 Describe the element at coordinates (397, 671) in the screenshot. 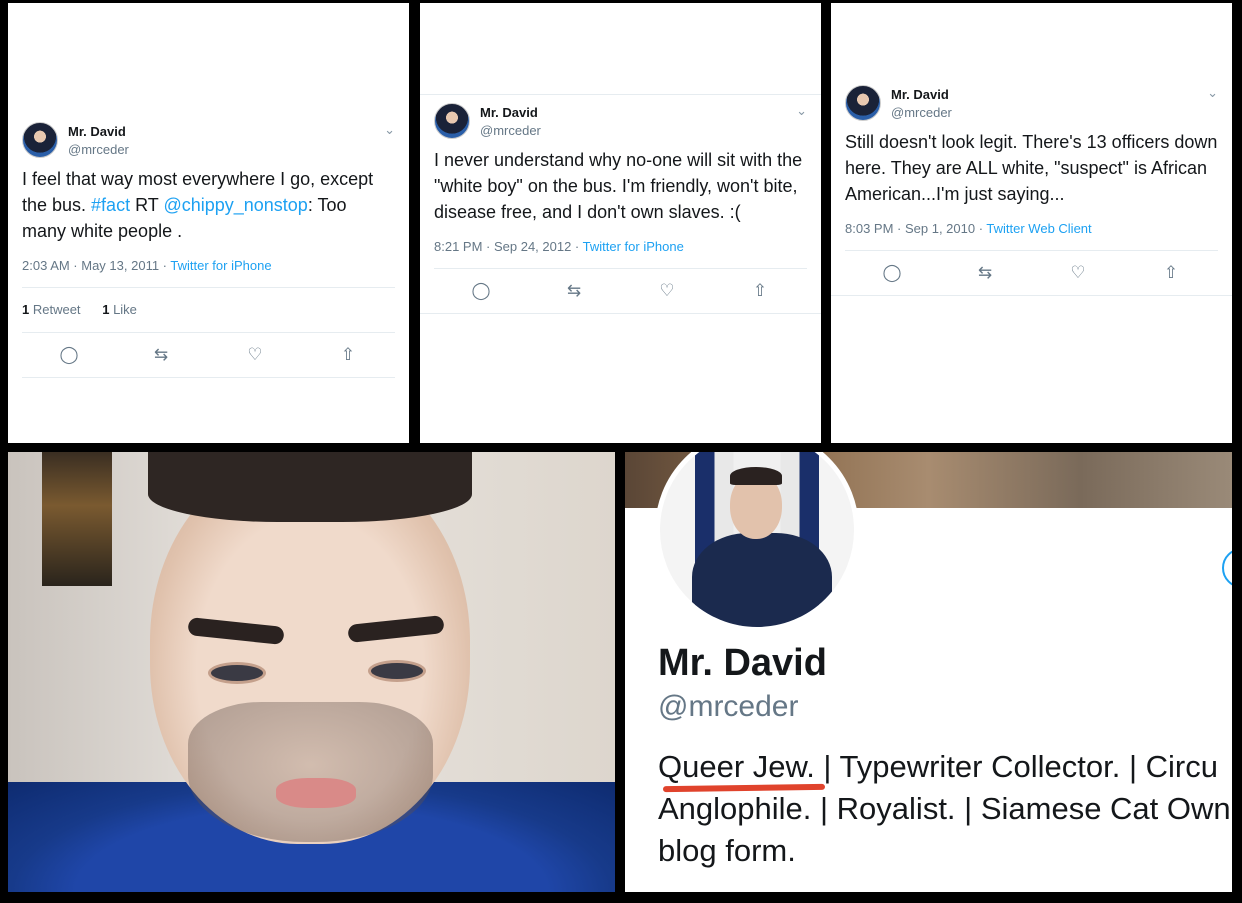

I see `right-eye` at that location.